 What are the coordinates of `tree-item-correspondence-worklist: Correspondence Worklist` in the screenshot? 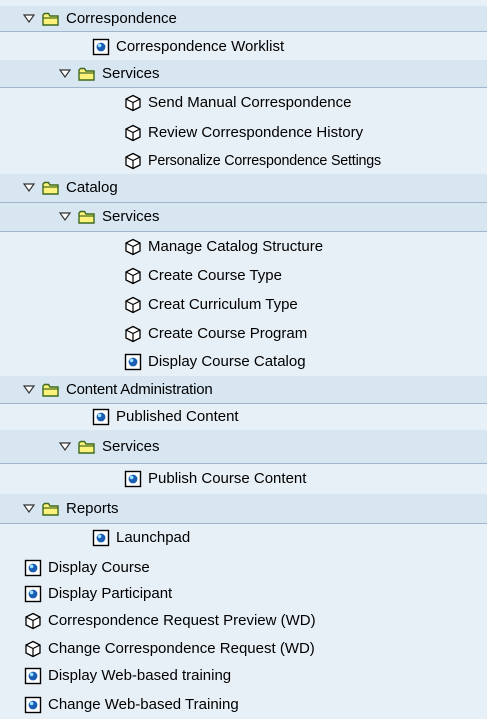 It's located at (243, 46).